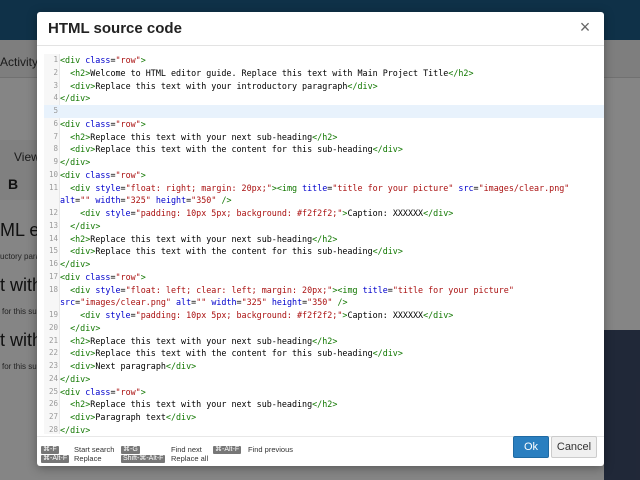 The image size is (640, 480). What do you see at coordinates (574, 447) in the screenshot?
I see `cancel-button: Cancel` at bounding box center [574, 447].